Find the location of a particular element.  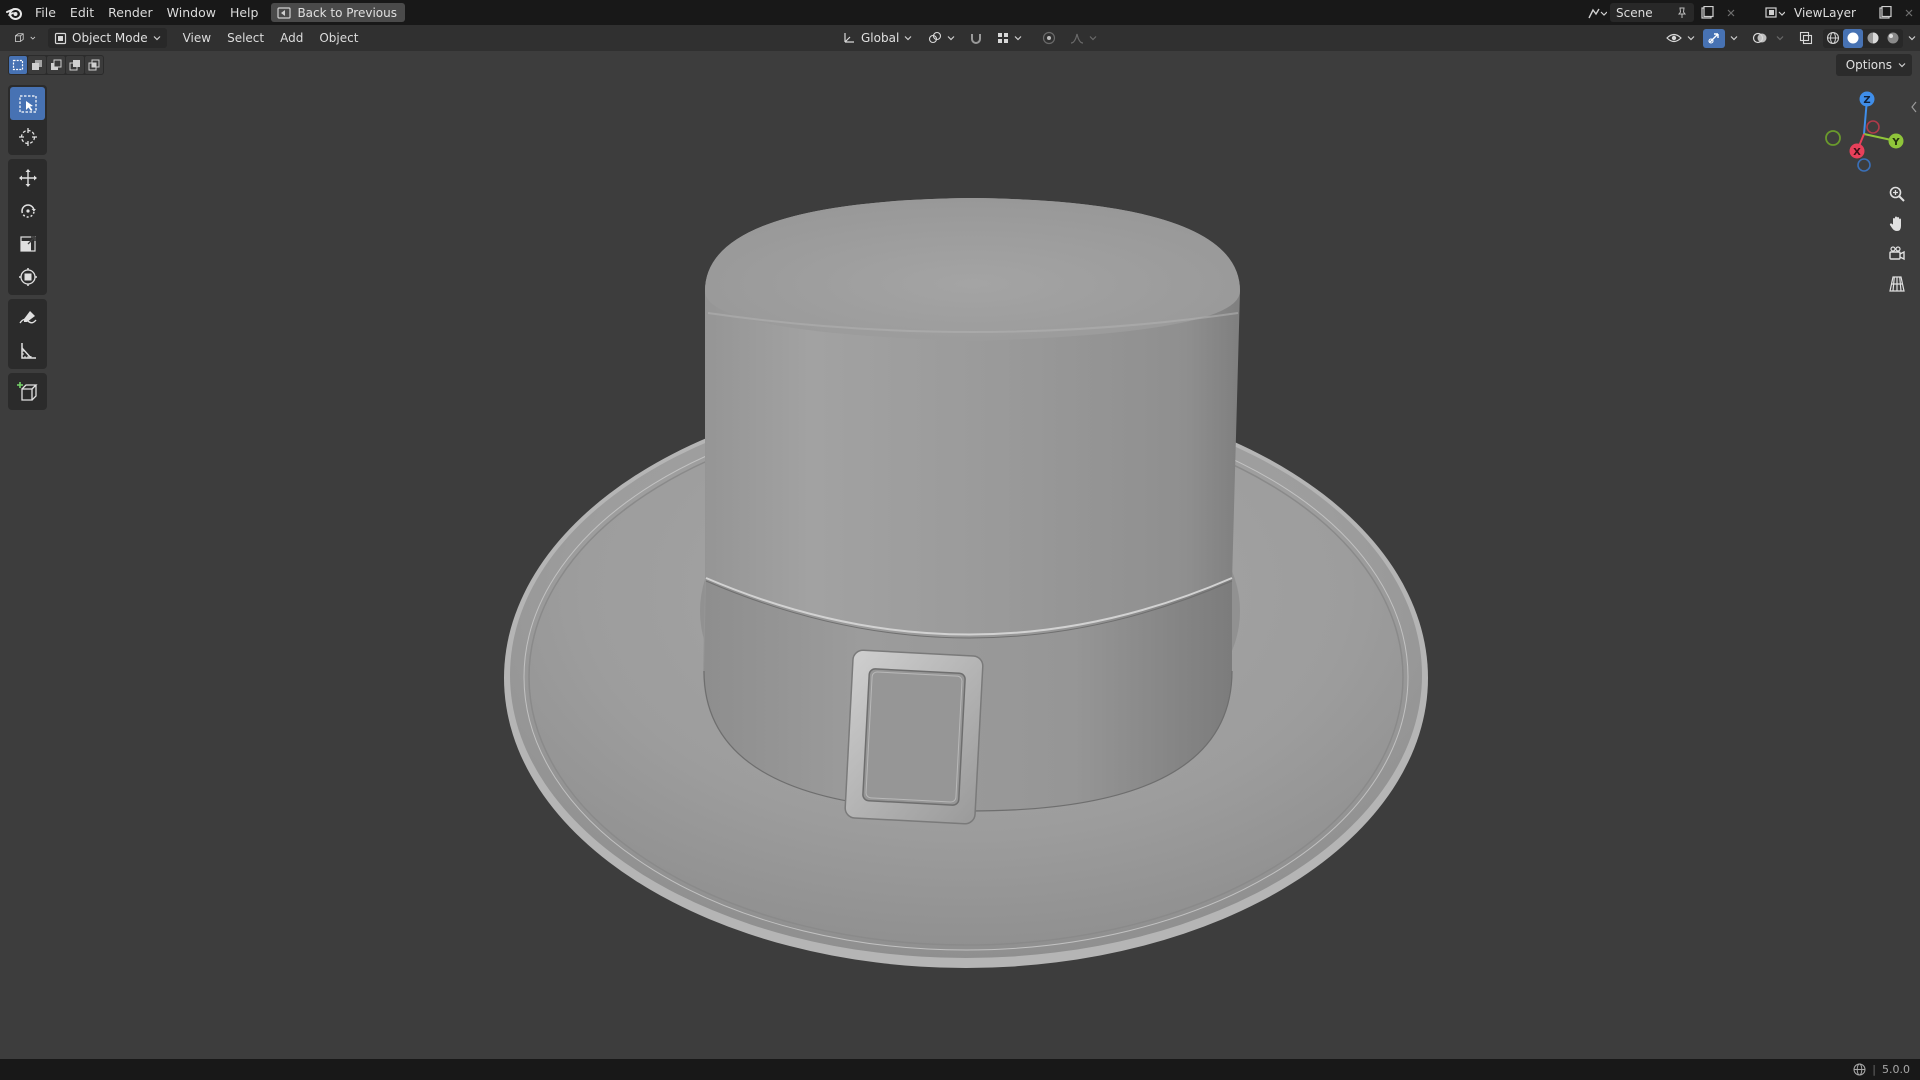

material-preview-shading-icon is located at coordinates (1873, 38).